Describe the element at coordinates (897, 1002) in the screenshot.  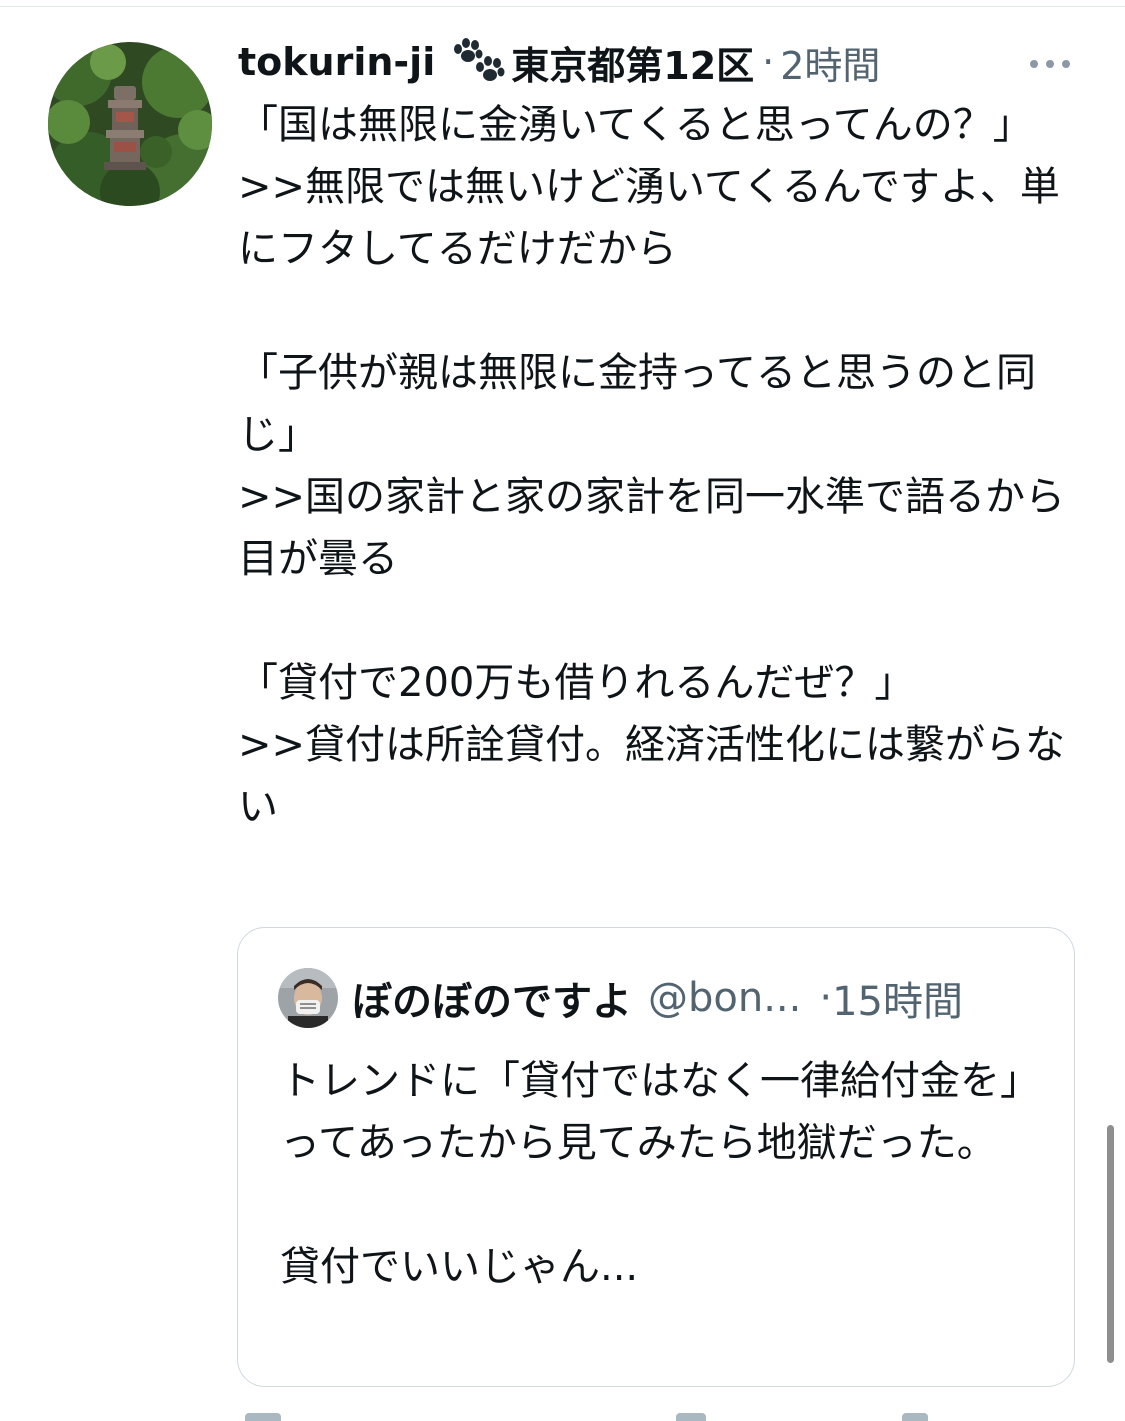
I see `quoted-tweet-timestamp: 15時間` at that location.